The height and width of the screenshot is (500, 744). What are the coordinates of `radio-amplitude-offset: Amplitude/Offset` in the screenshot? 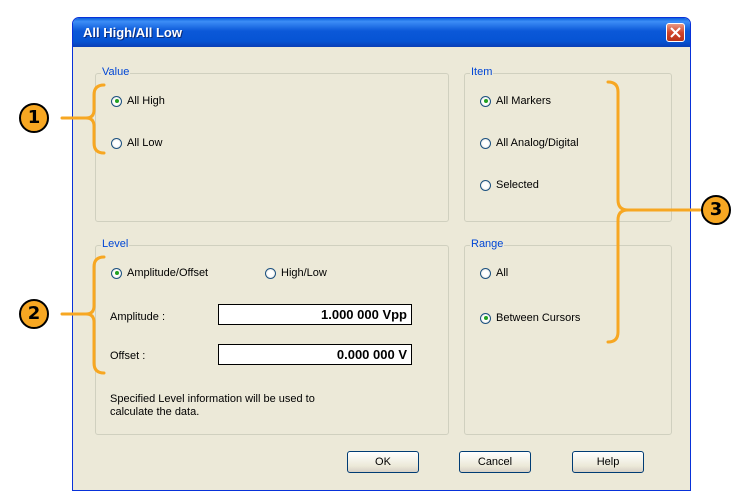 It's located at (159, 273).